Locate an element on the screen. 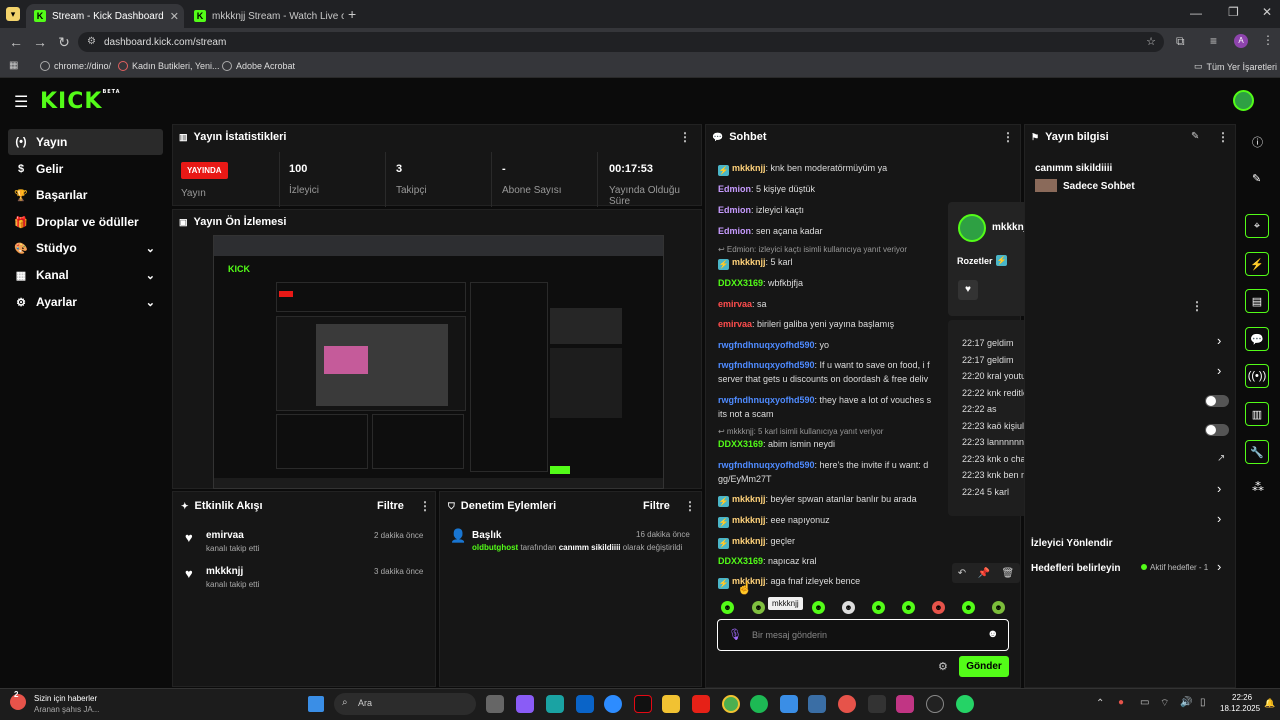 This screenshot has height=720, width=1280. tray-chevron-icon: ⌃ is located at coordinates (1100, 703).